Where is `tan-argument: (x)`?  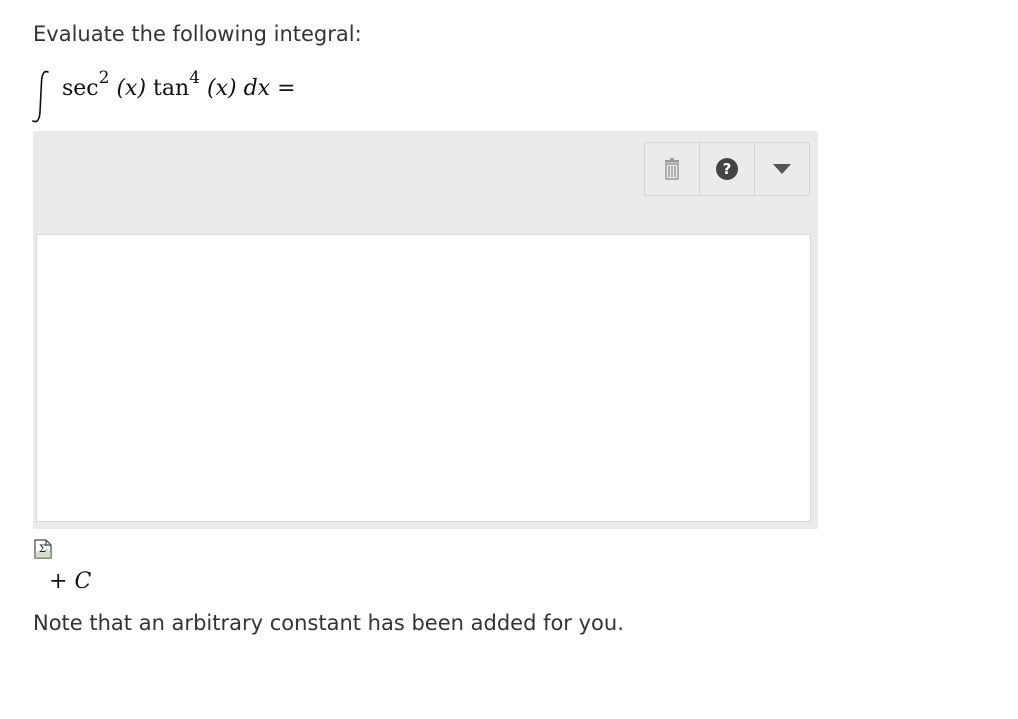
tan-argument: (x) is located at coordinates (222, 88).